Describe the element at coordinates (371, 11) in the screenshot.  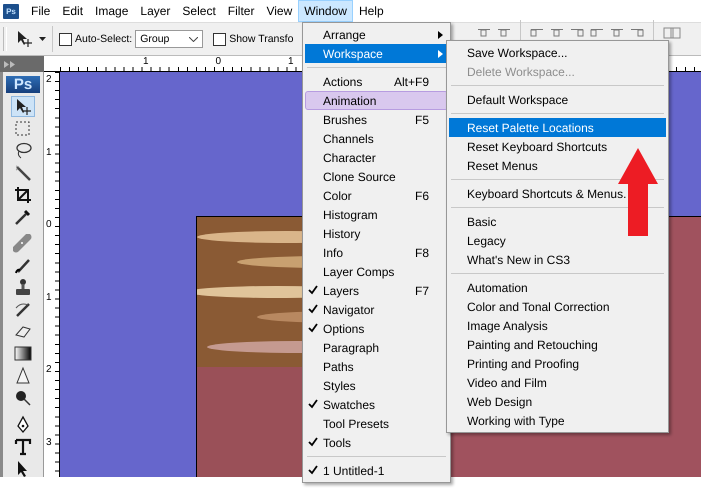
I see `menu: Help` at that location.